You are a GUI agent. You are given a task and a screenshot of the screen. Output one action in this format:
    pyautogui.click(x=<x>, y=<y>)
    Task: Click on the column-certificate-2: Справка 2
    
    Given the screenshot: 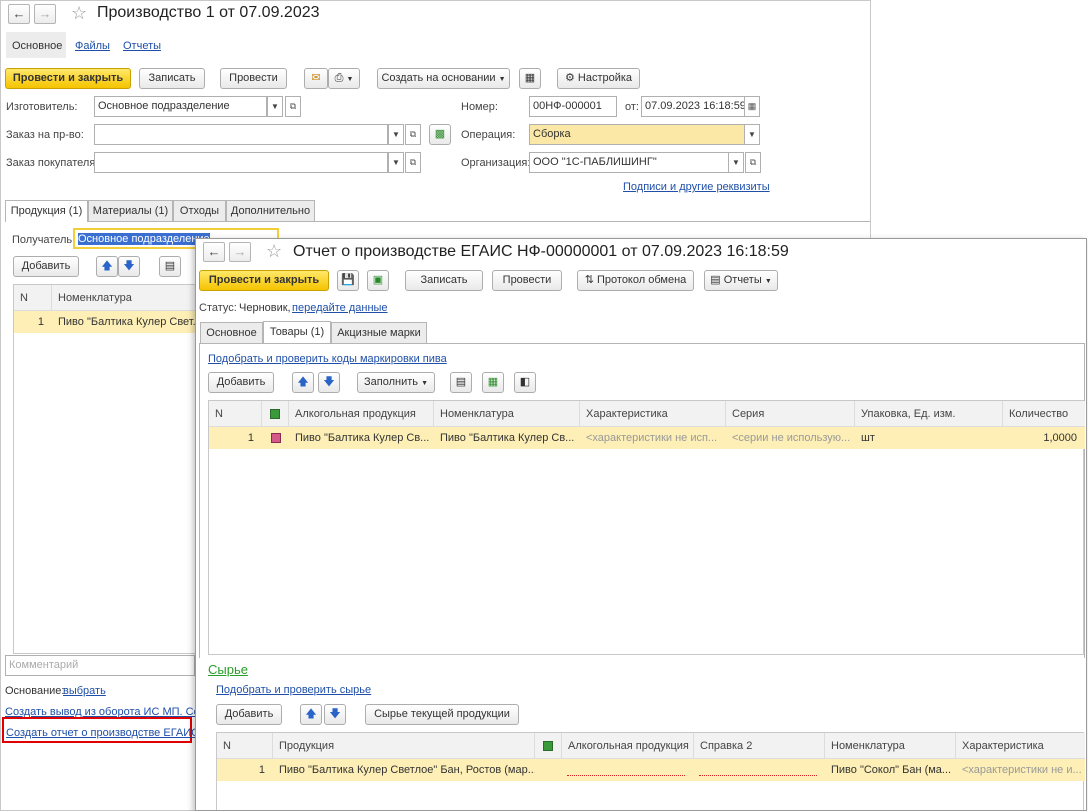 What is the action you would take?
    pyautogui.click(x=759, y=746)
    